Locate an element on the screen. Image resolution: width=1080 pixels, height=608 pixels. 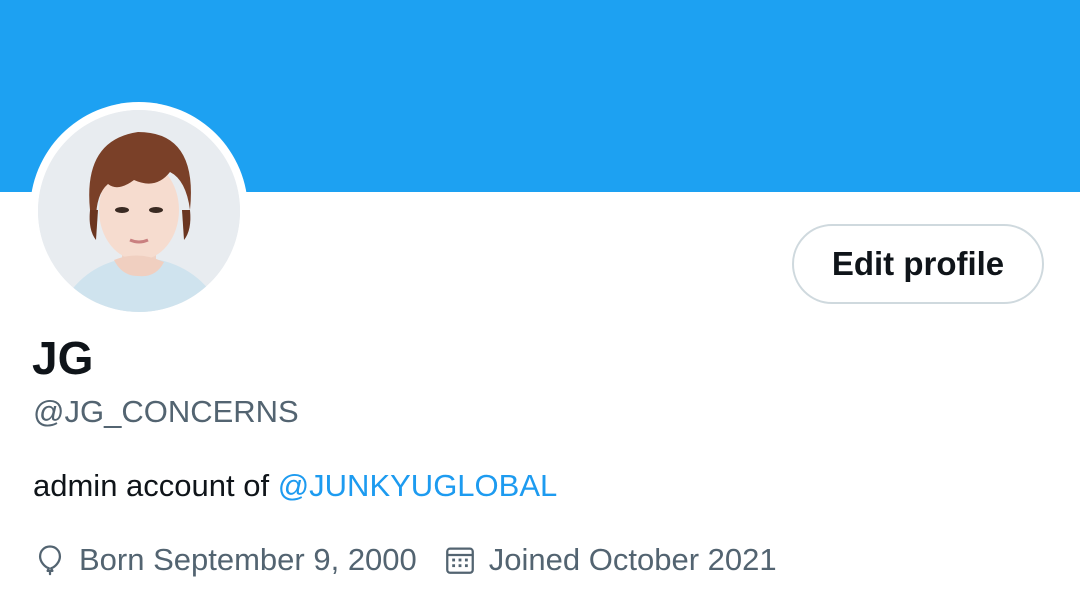
profile-handle: @JG_CONCERNS is located at coordinates (166, 411).